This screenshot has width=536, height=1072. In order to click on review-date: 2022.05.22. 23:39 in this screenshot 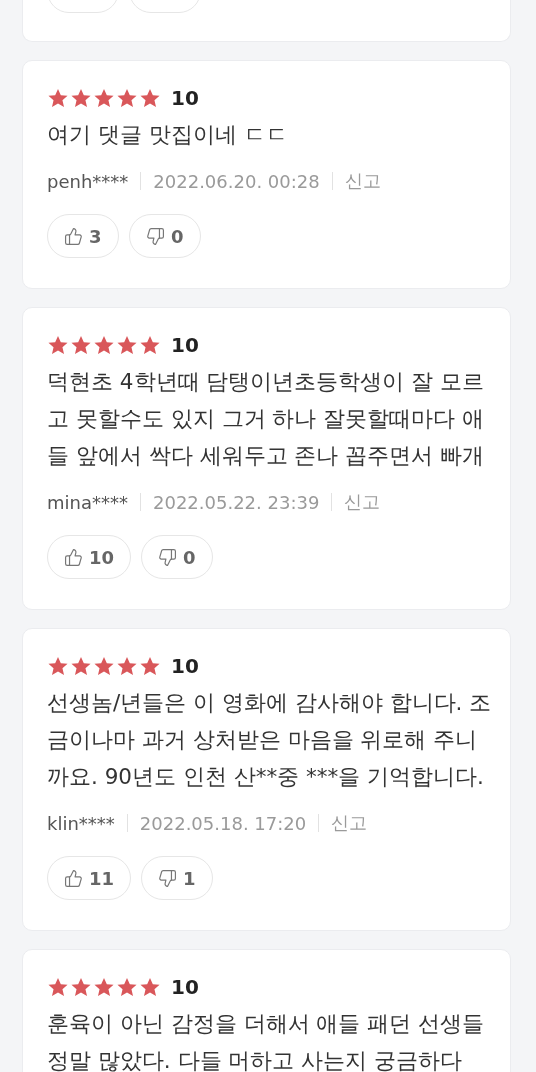, I will do `click(236, 502)`.